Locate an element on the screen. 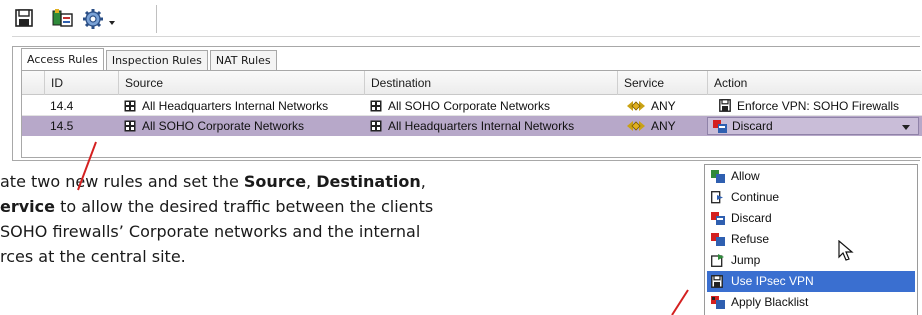  instruction-line: rces at the central site. is located at coordinates (300, 256).